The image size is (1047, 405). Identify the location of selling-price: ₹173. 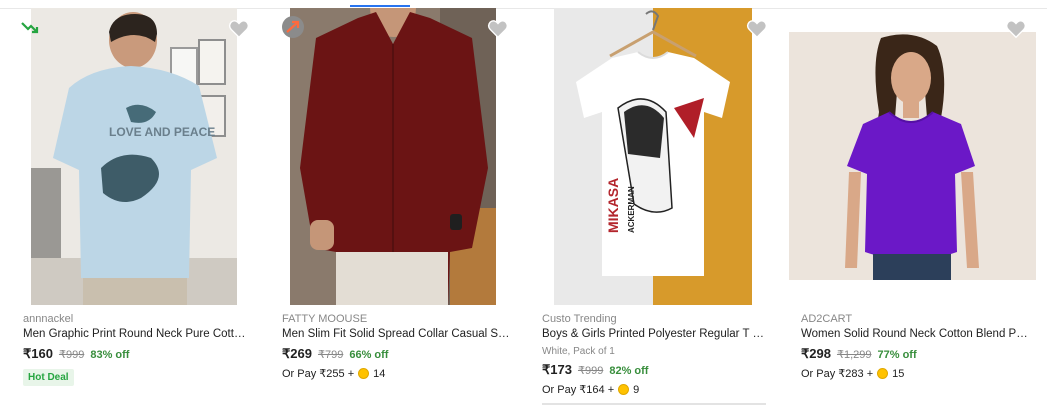
(557, 369).